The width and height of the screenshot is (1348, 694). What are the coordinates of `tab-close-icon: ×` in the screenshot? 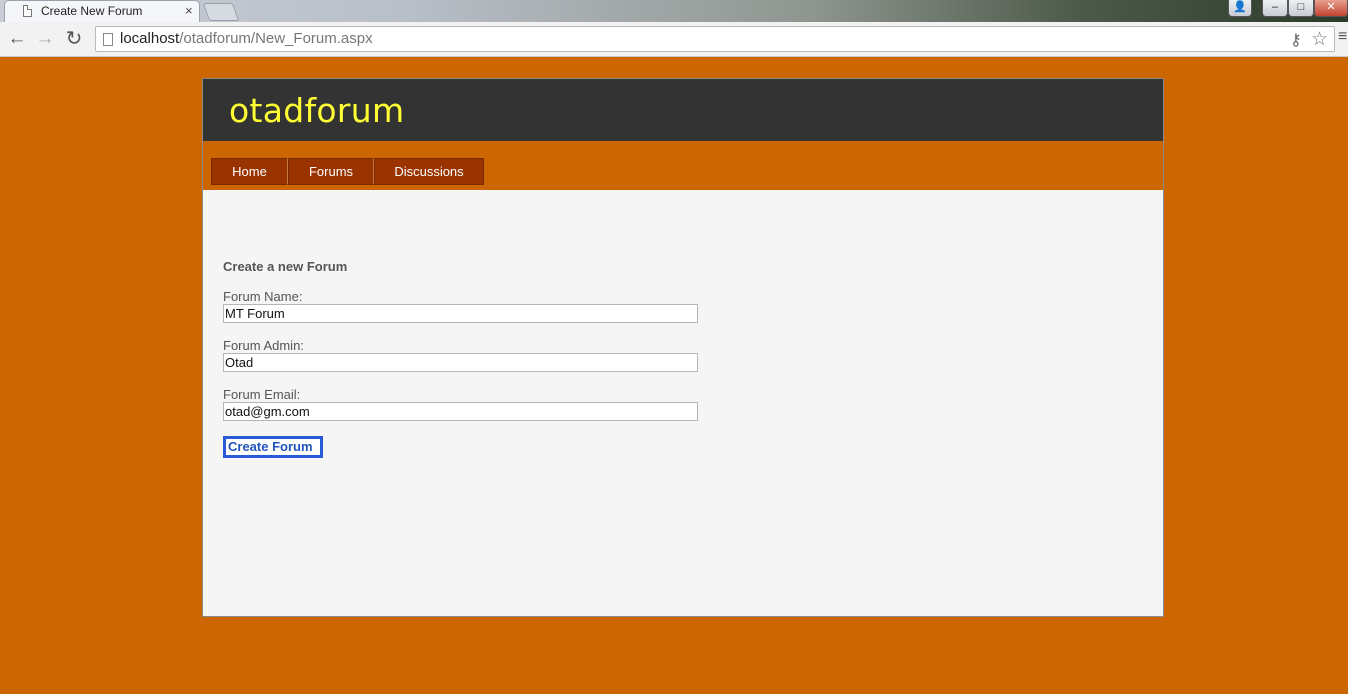 It's located at (189, 11).